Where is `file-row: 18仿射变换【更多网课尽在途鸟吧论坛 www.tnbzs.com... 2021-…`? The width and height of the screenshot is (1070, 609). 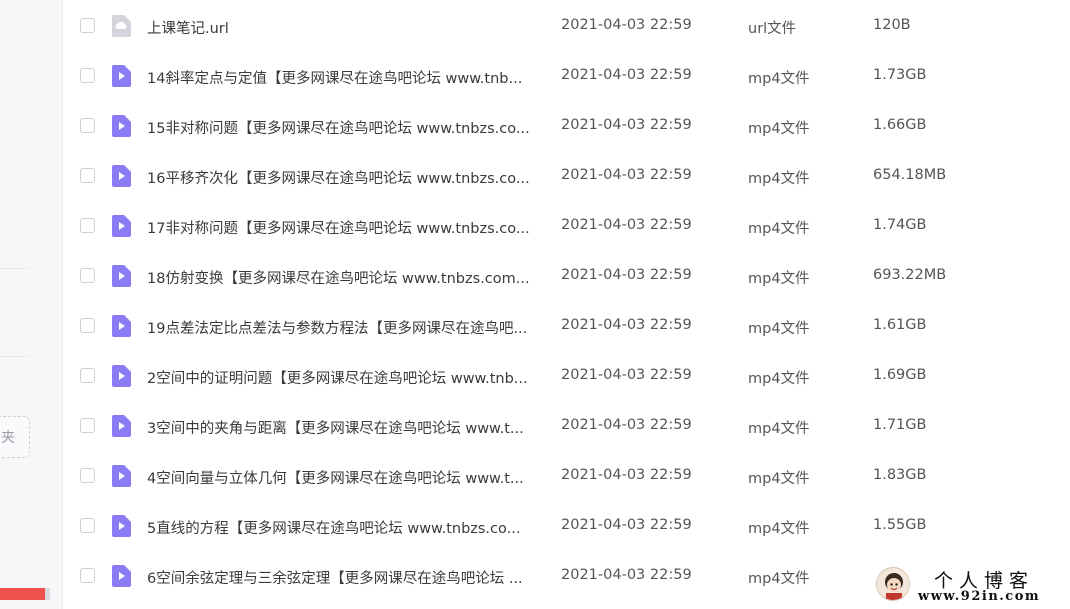 file-row: 18仿射变换【更多网课尽在途鸟吧论坛 www.tnbzs.com... 2021-… is located at coordinates (566, 276).